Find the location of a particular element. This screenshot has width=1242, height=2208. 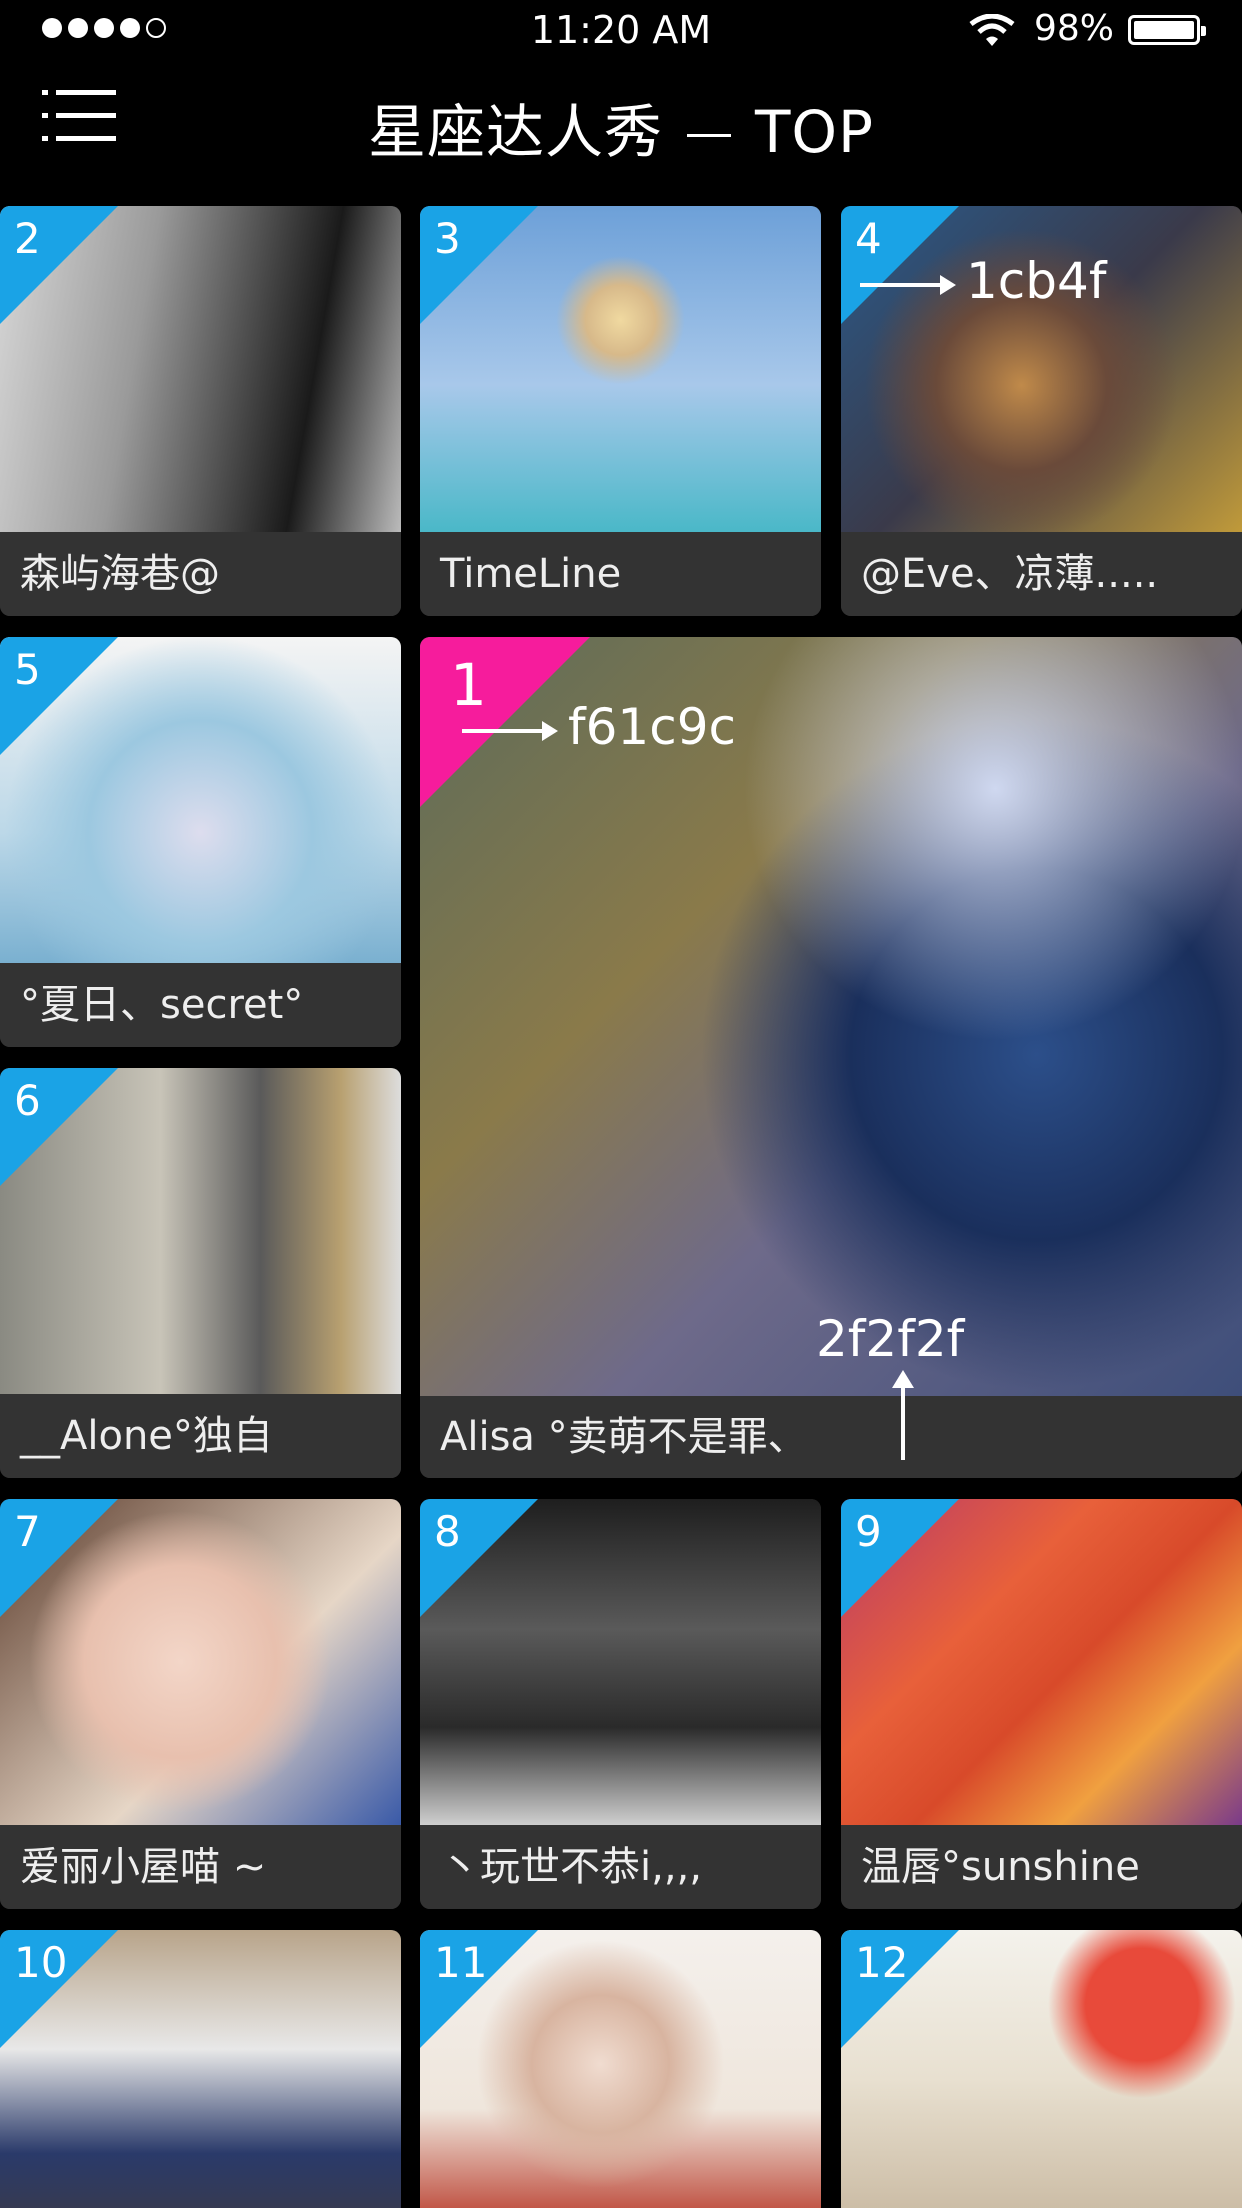

ranking-tile-9: 9 温唇°sunshine is located at coordinates (1041, 1704).